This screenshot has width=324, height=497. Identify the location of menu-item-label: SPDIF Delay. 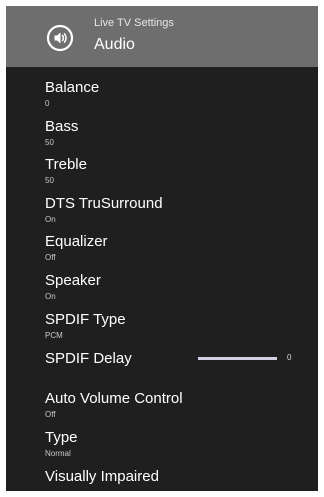
(88, 358).